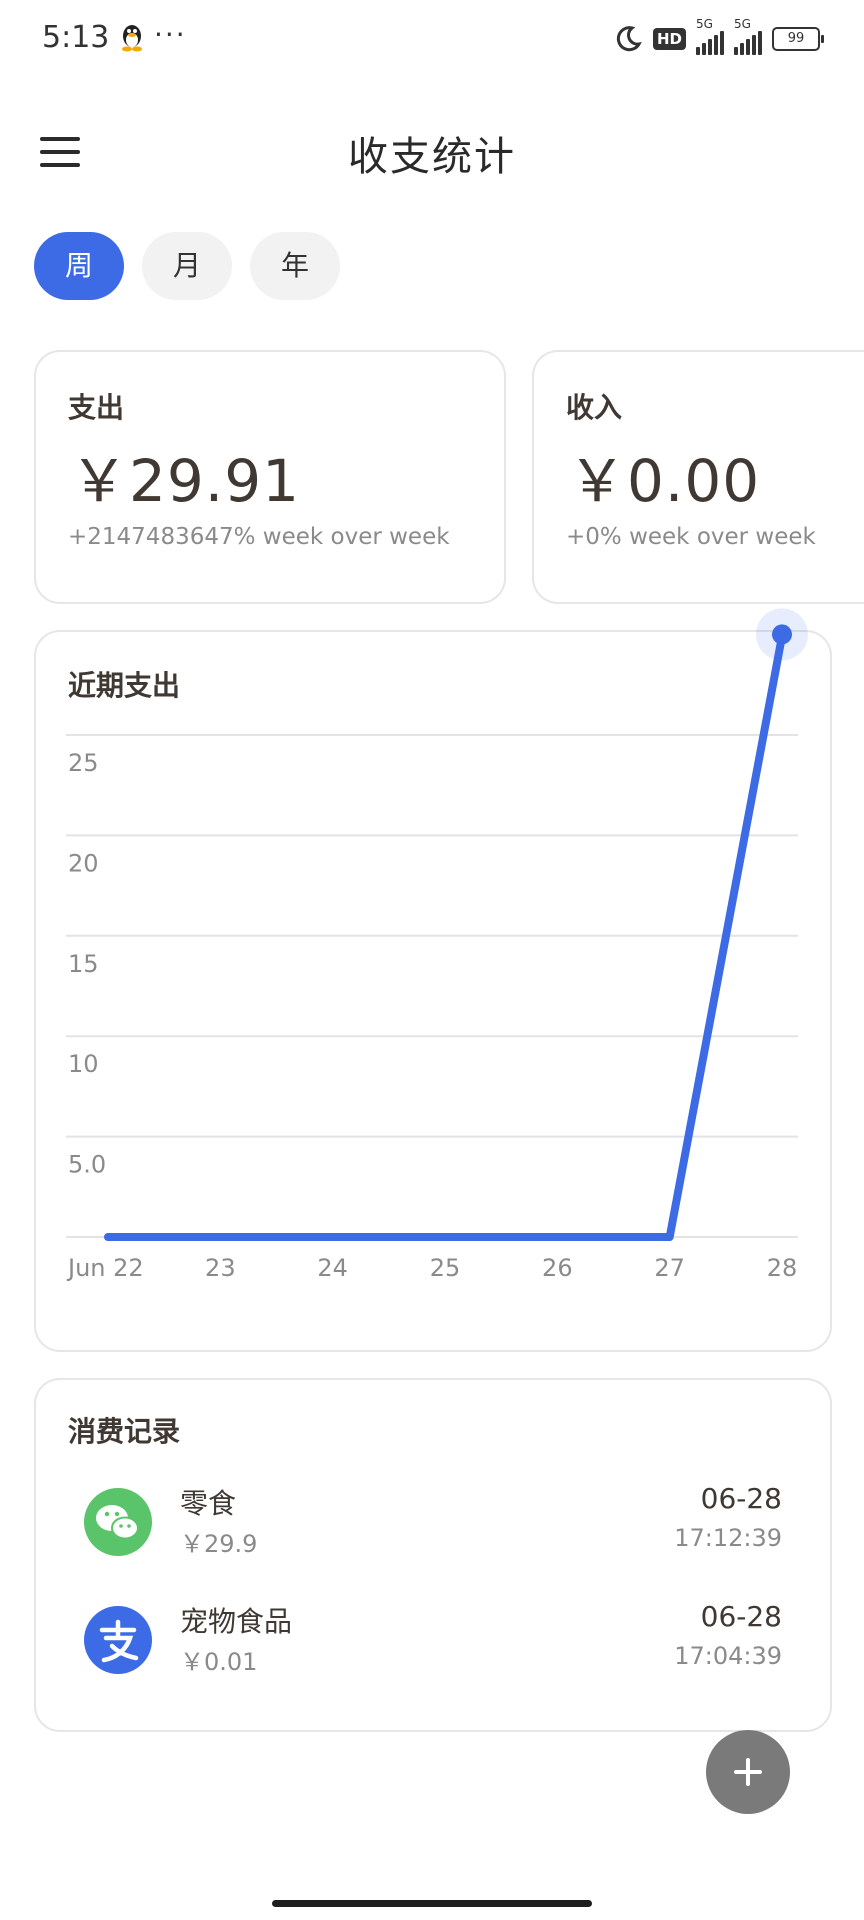  Describe the element at coordinates (748, 1772) in the screenshot. I see `add-record-button` at that location.